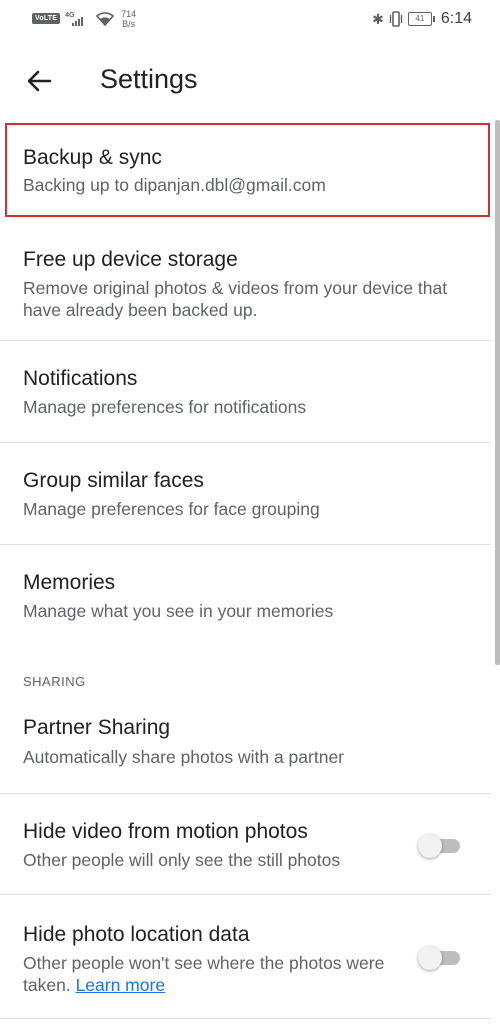 Image resolution: width=500 pixels, height=1024 pixels. Describe the element at coordinates (456, 18) in the screenshot. I see `clock: 6:14` at that location.